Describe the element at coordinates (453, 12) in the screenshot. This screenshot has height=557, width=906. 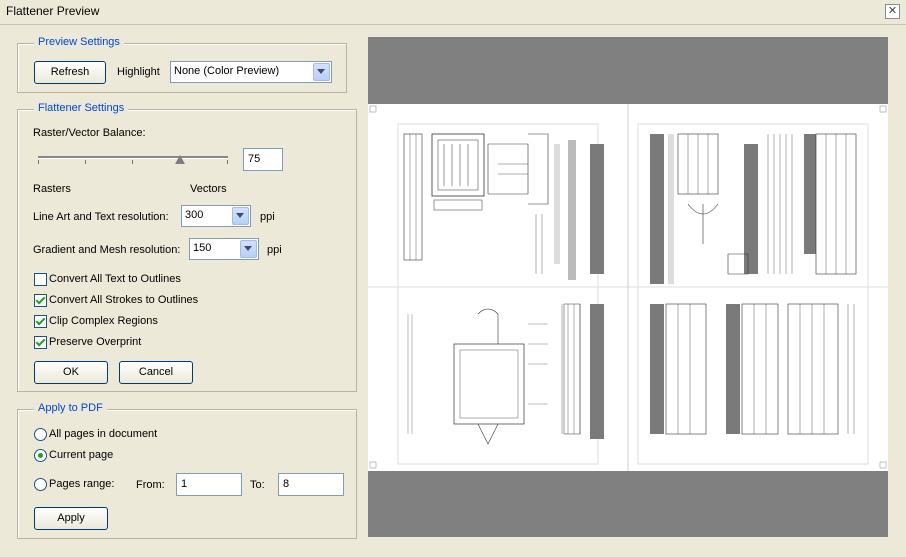
I see `title-bar: Flattener Preview ✕` at that location.